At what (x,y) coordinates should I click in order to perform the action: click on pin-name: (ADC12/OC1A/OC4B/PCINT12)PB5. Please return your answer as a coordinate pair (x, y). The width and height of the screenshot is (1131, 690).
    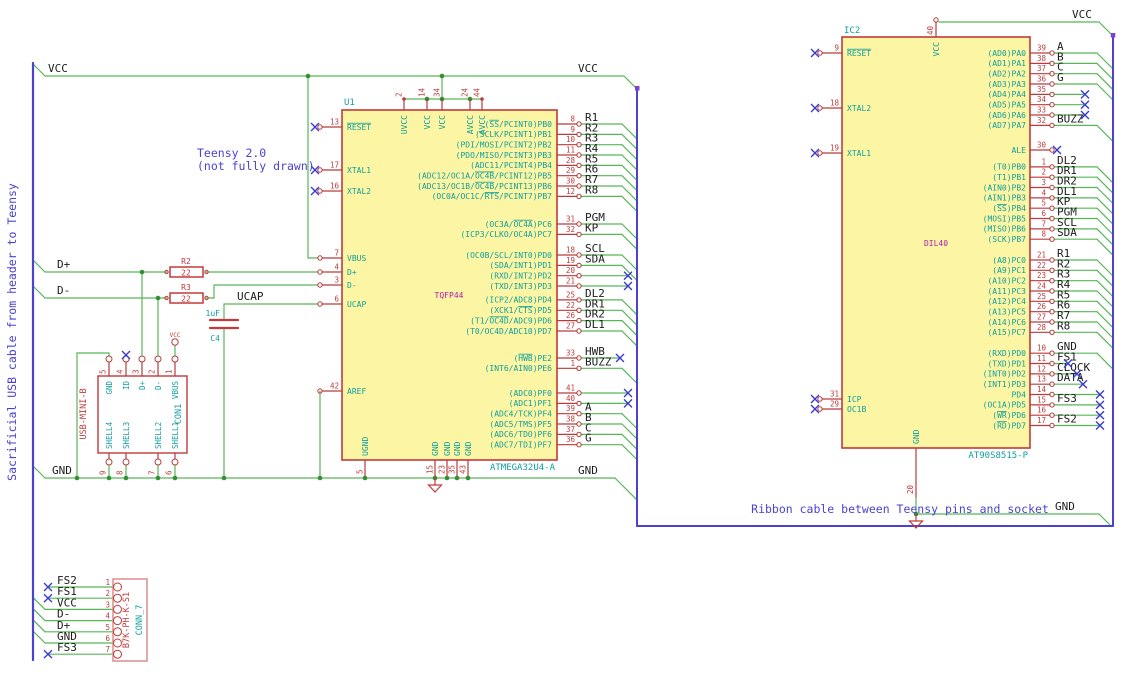
    Looking at the image, I should click on (484, 176).